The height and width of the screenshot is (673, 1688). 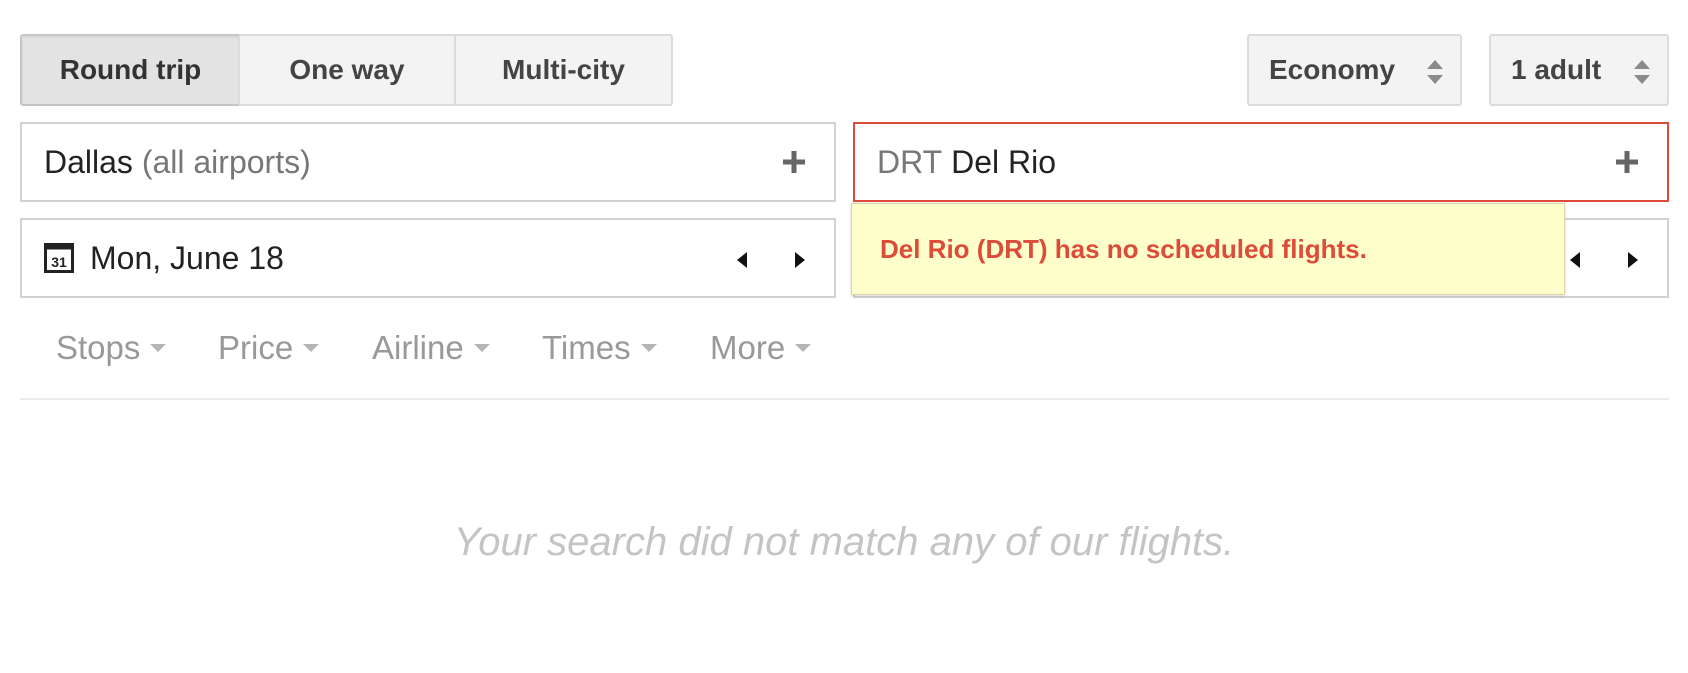 I want to click on results-divider, so click(x=844, y=399).